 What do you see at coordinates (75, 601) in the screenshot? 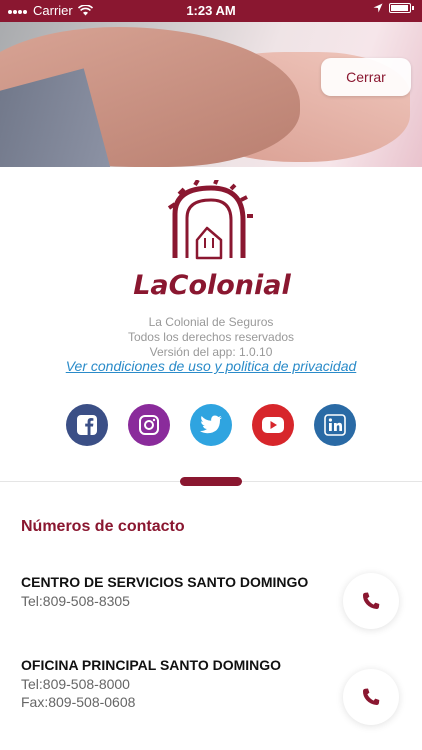
I see `office-phone: Tel:809-508-8305` at bounding box center [75, 601].